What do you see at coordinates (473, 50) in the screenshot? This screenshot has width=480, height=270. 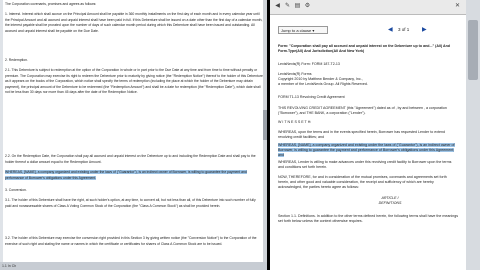 I see `panel-scrollbar-thumb` at bounding box center [473, 50].